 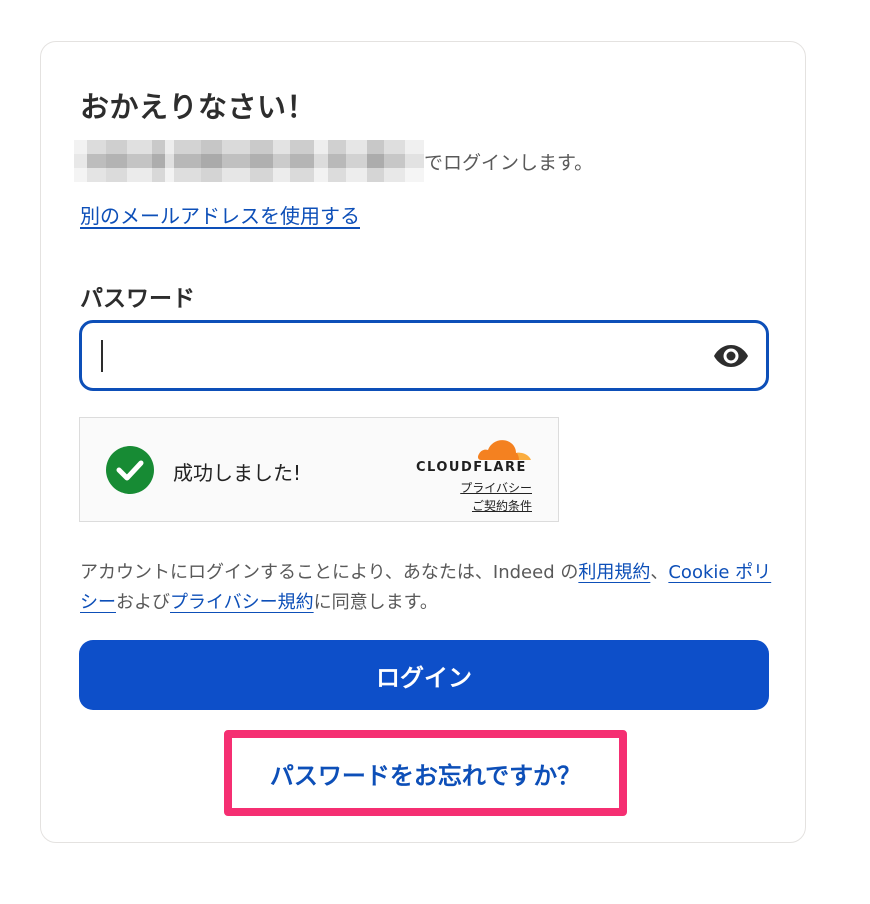 What do you see at coordinates (424, 675) in the screenshot?
I see `login-button: ログイン` at bounding box center [424, 675].